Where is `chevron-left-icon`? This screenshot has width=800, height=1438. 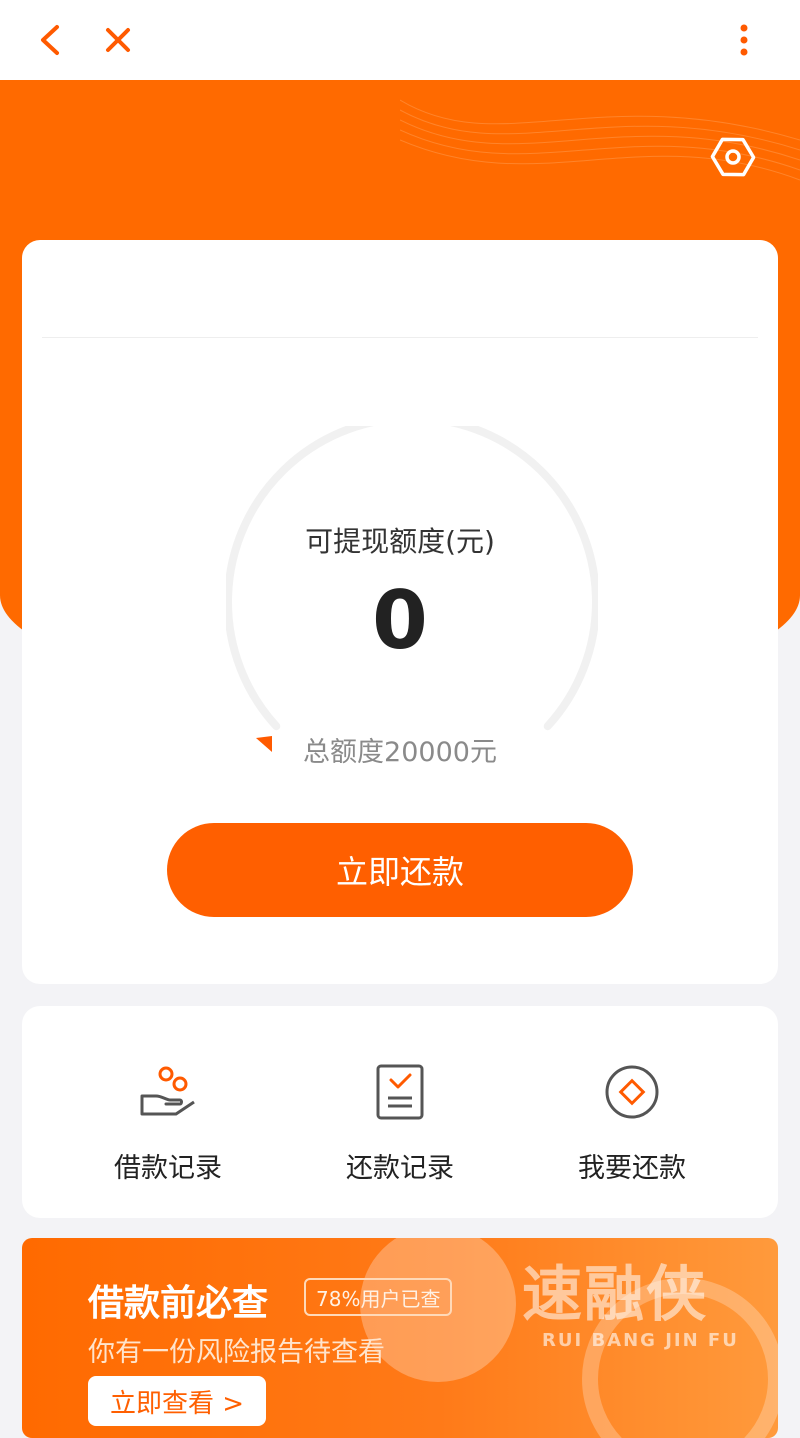
chevron-left-icon is located at coordinates (50, 40).